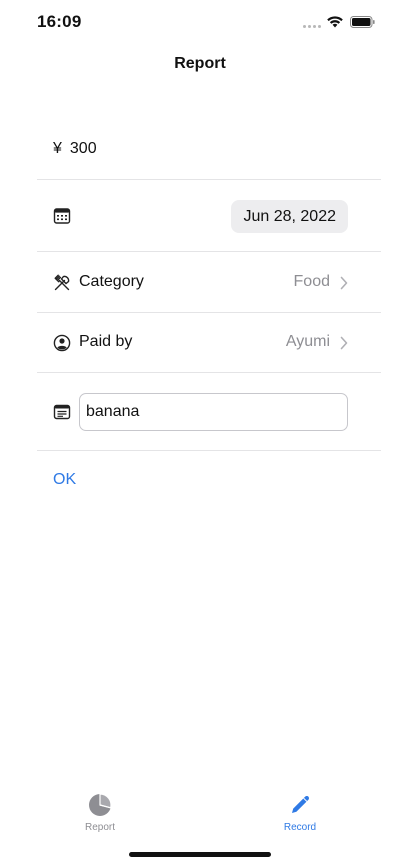  What do you see at coordinates (289, 216) in the screenshot?
I see `date-picker-button: Jun 28, 2022` at bounding box center [289, 216].